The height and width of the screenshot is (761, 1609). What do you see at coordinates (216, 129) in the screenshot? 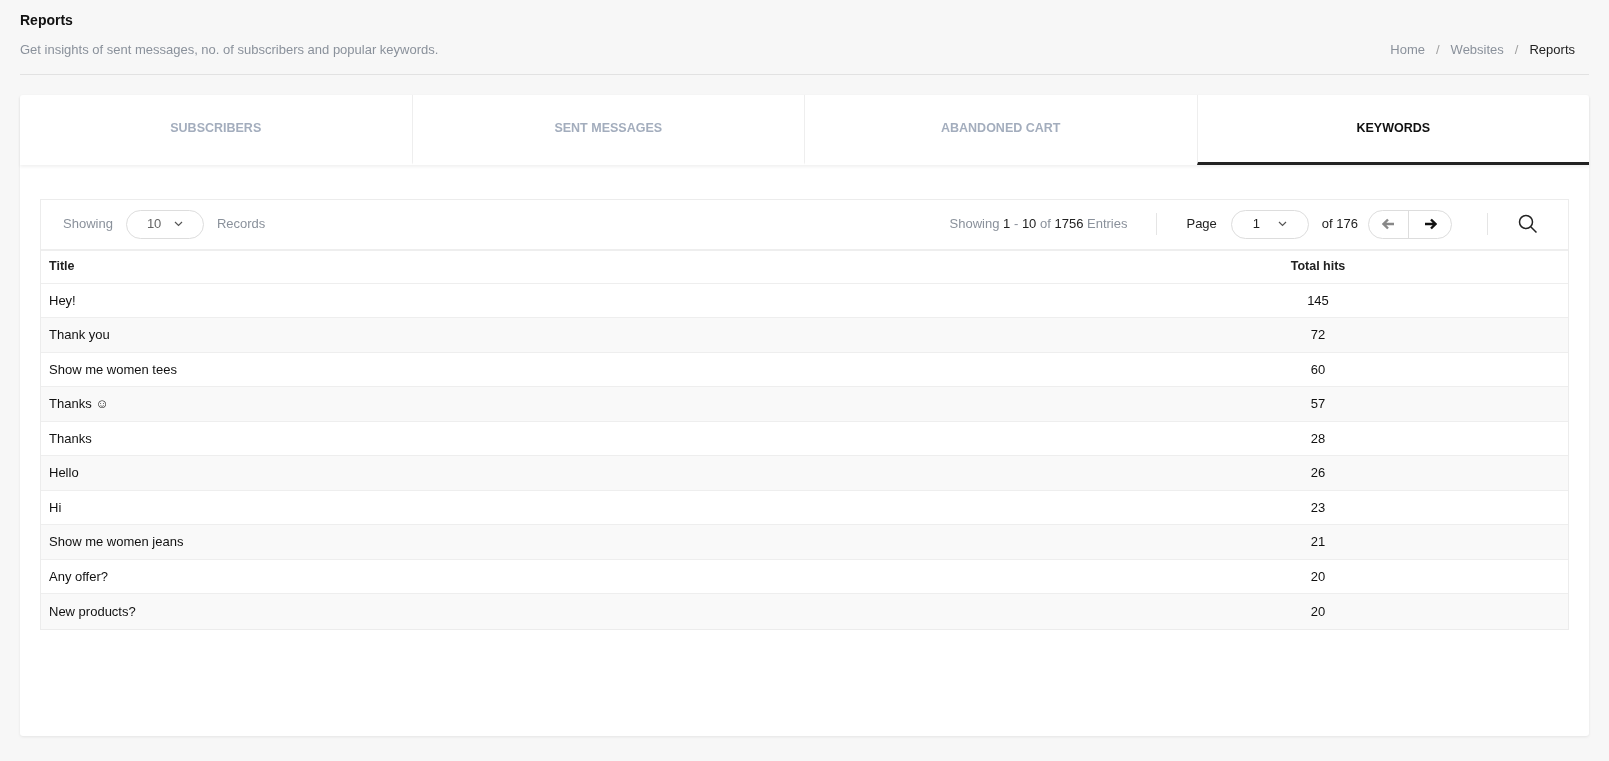
I see `report-tab: SUBSCRIBERS` at bounding box center [216, 129].